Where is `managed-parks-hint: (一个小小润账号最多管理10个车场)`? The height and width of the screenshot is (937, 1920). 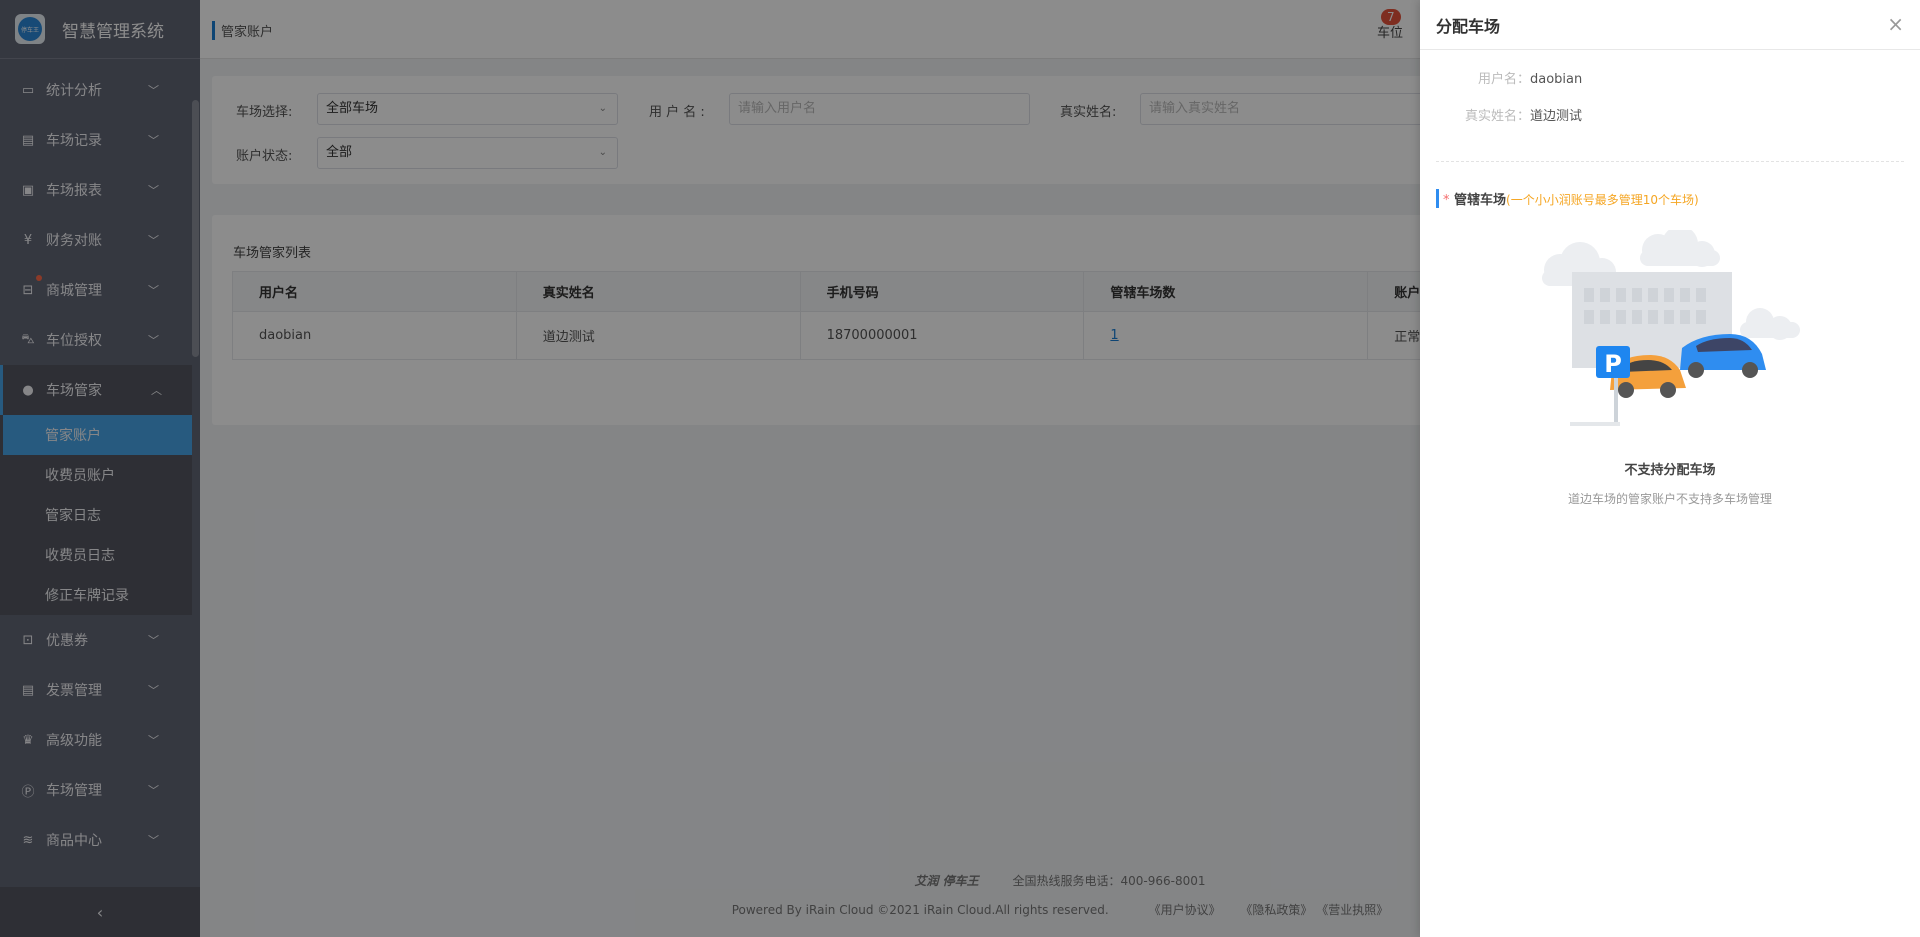 managed-parks-hint: (一个小小润账号最多管理10个车场) is located at coordinates (1602, 200).